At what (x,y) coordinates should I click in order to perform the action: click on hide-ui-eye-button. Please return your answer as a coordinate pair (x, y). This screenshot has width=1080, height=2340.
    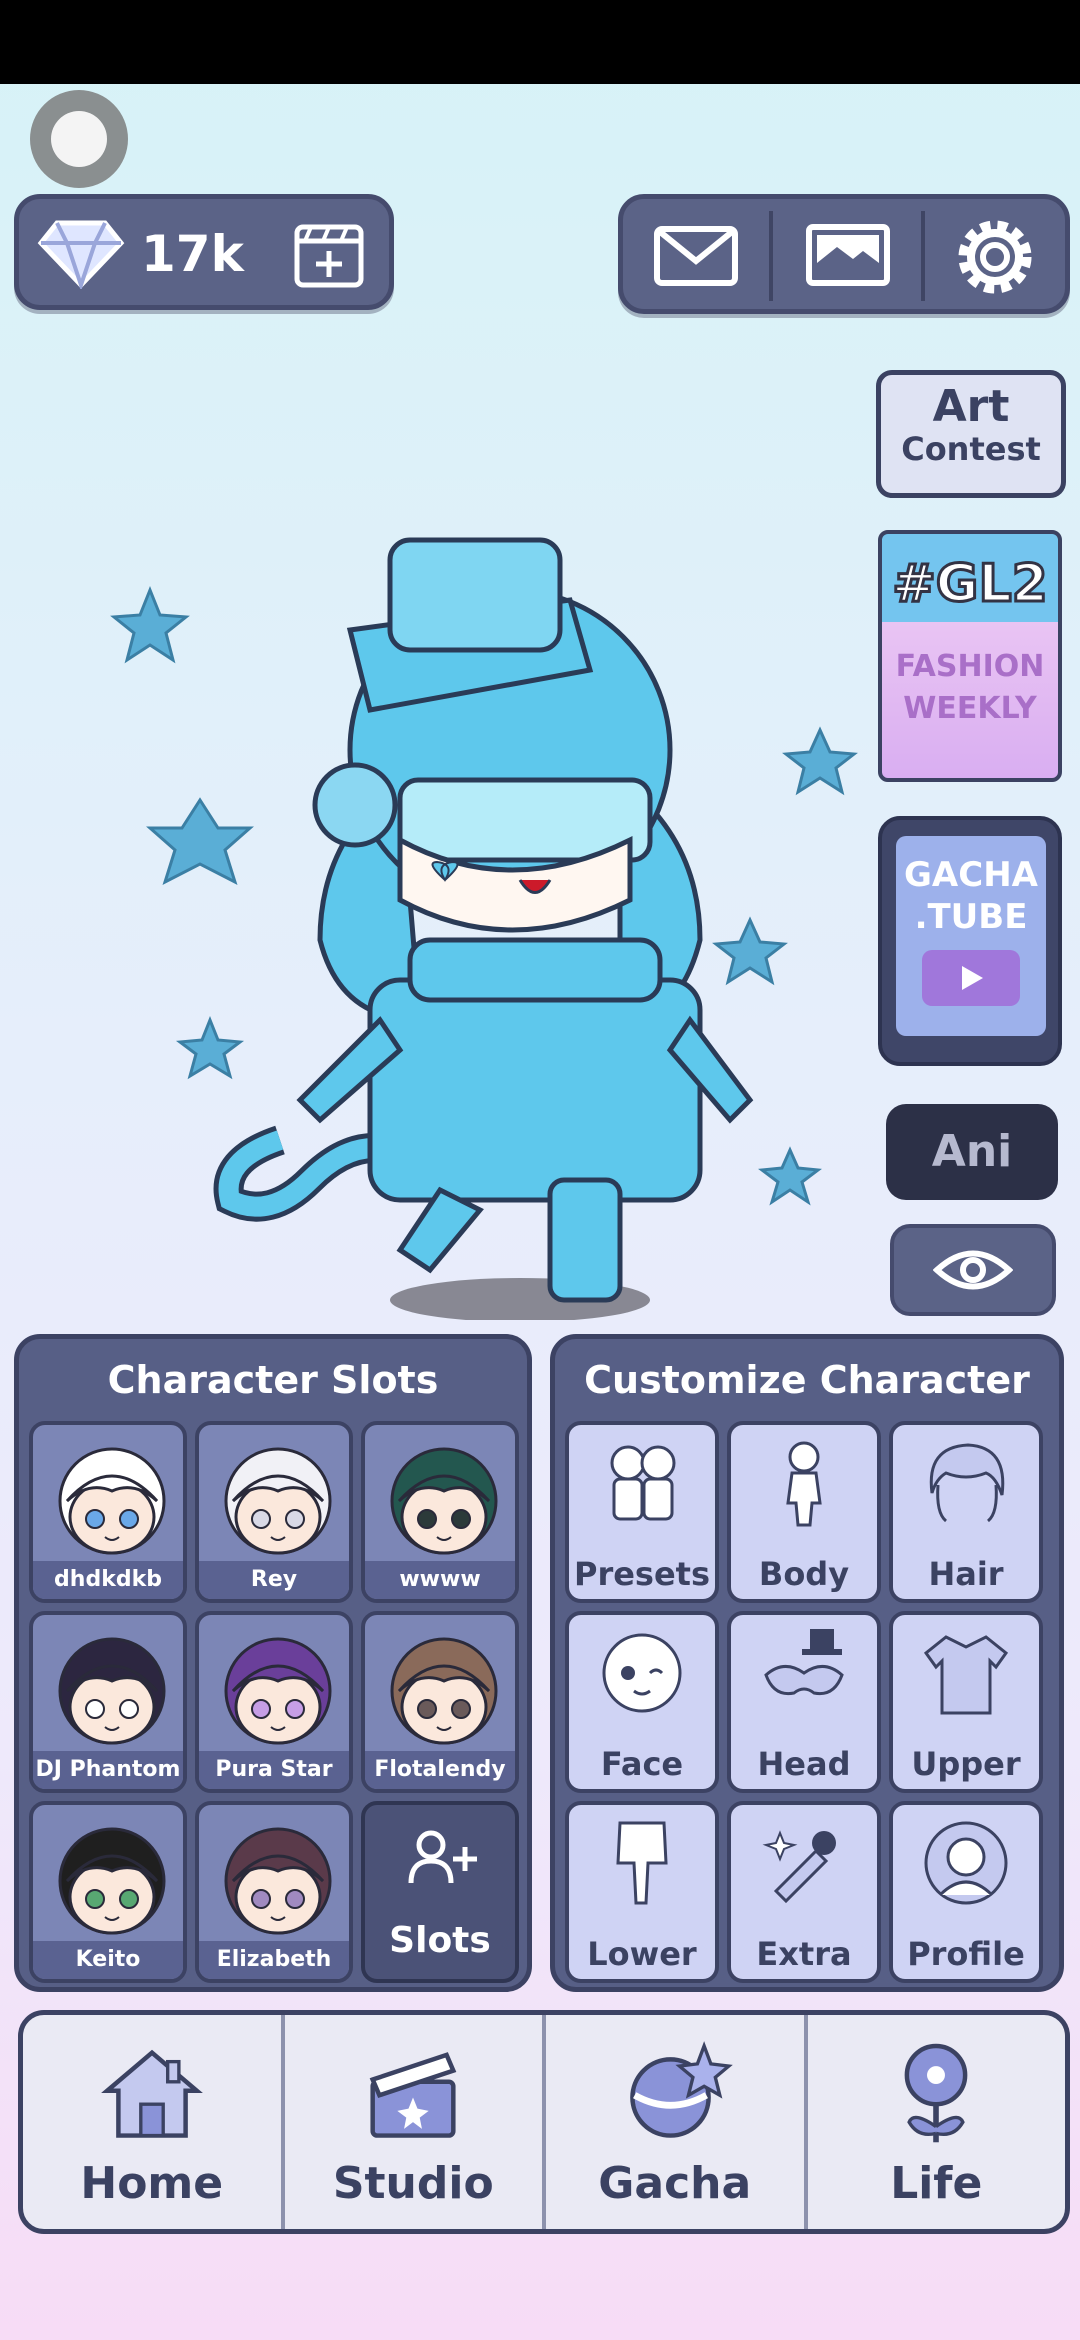
    Looking at the image, I should click on (973, 1270).